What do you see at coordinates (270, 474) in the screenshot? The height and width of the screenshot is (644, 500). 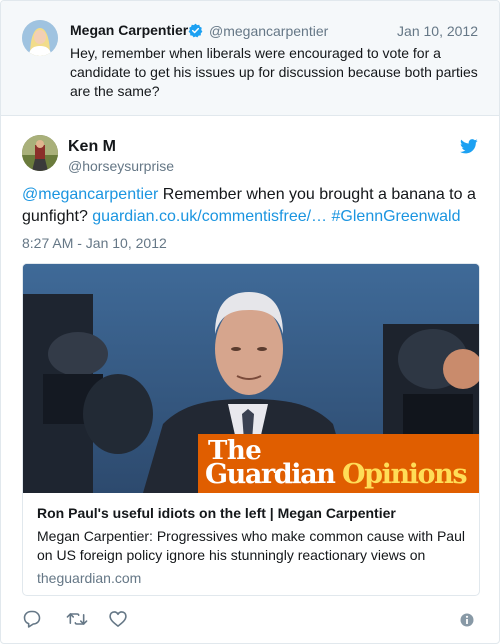 I see `logo-guardian: Guardian` at bounding box center [270, 474].